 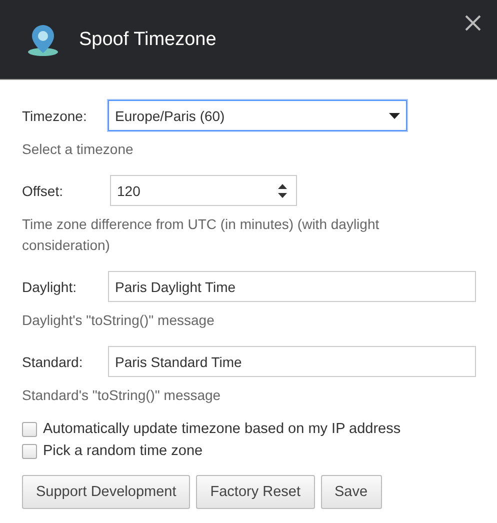 What do you see at coordinates (394, 115) in the screenshot?
I see `dropdown-caret-icon` at bounding box center [394, 115].